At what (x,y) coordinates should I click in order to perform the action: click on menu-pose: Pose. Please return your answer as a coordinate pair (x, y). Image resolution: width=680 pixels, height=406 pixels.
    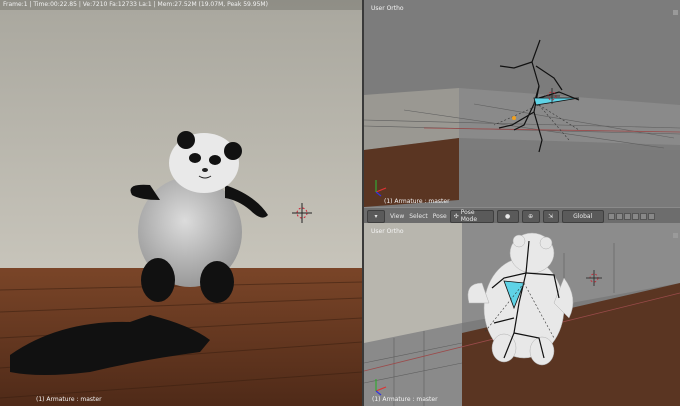
    Looking at the image, I should click on (440, 216).